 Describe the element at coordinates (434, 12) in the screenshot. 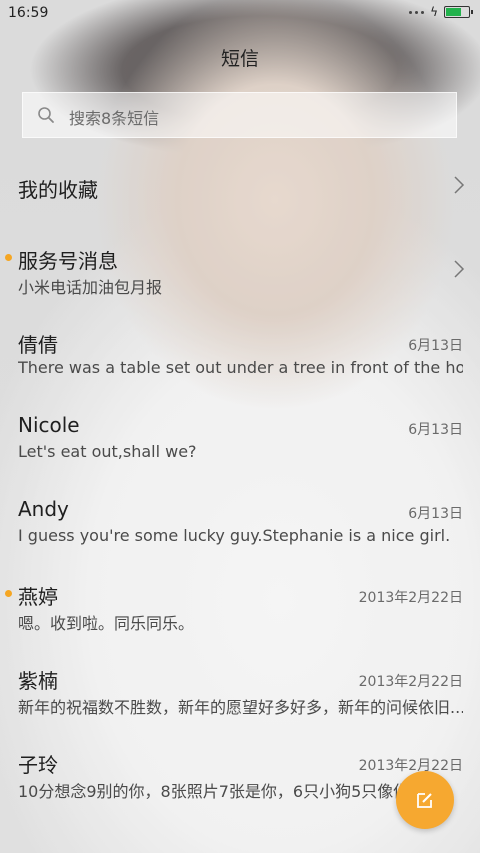

I see `charging-icon: ϟ` at that location.